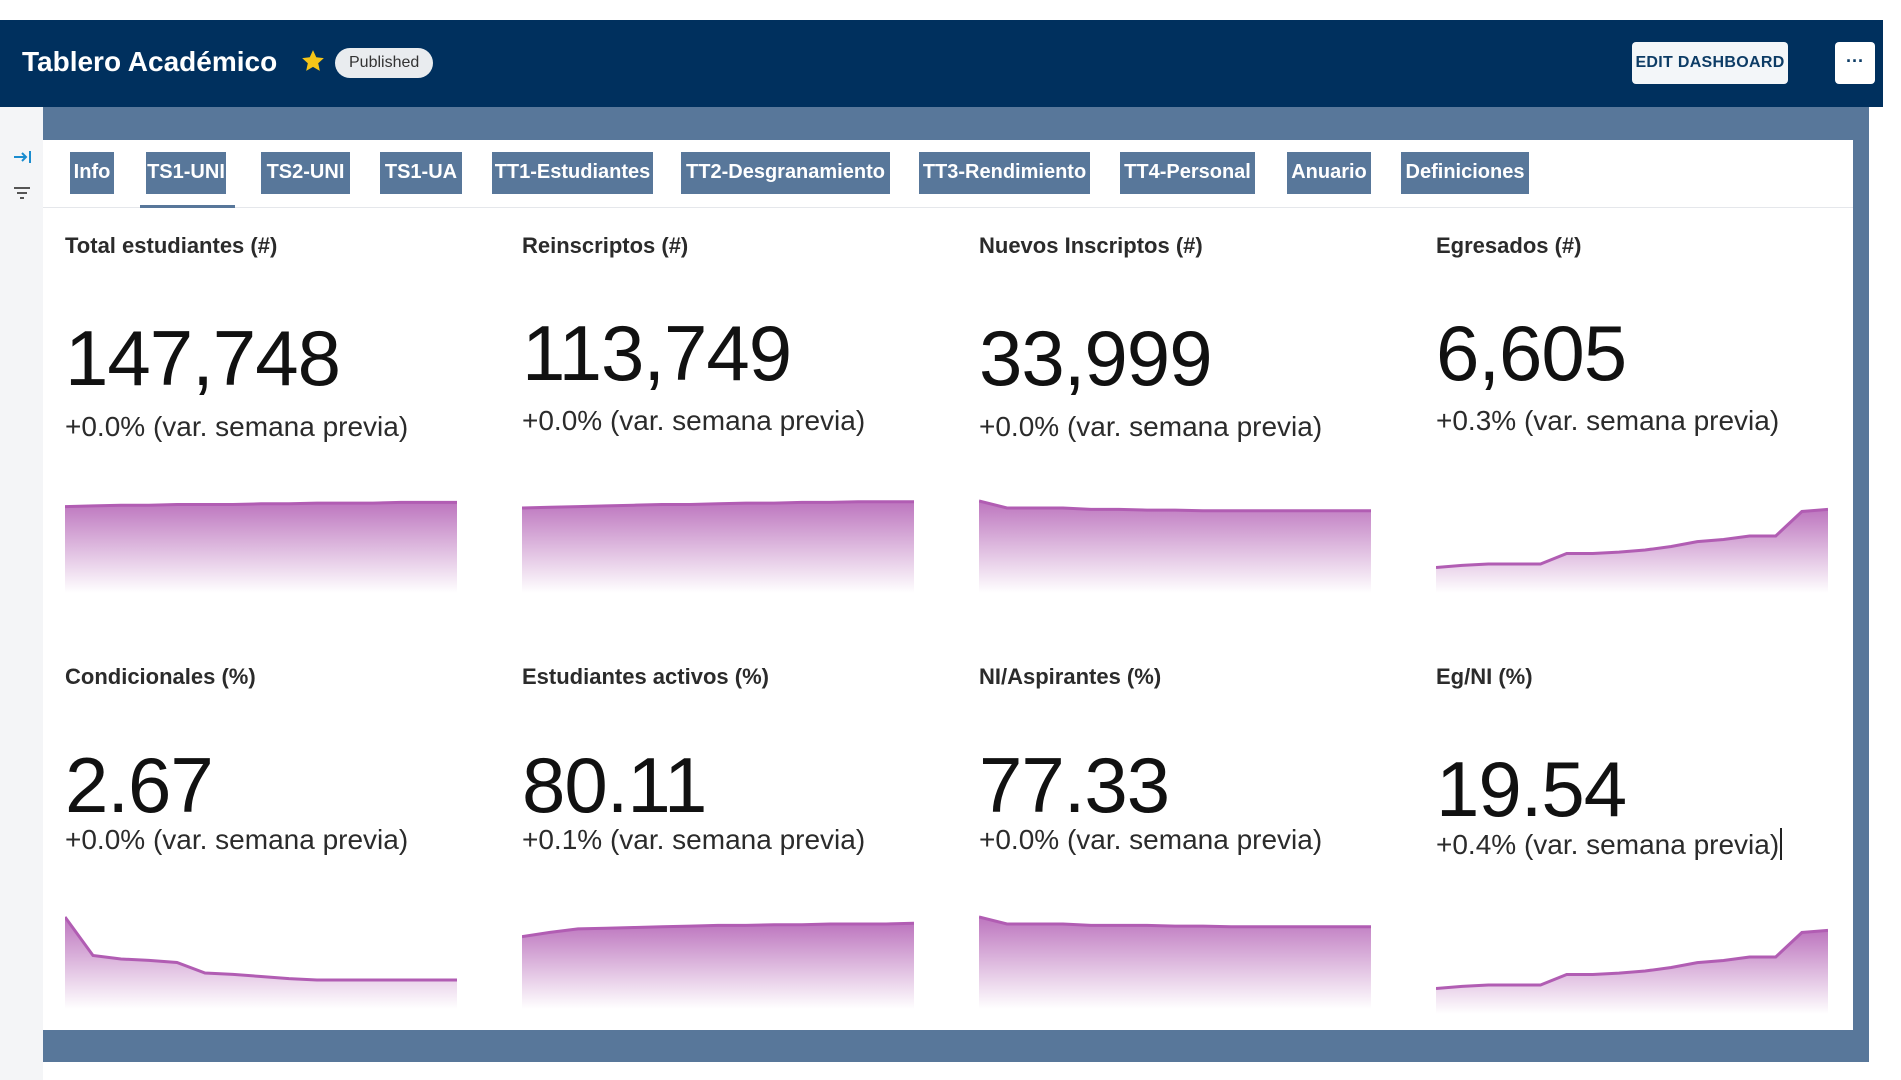  I want to click on tab-tt4-personal: TT4-Personal, so click(1187, 173).